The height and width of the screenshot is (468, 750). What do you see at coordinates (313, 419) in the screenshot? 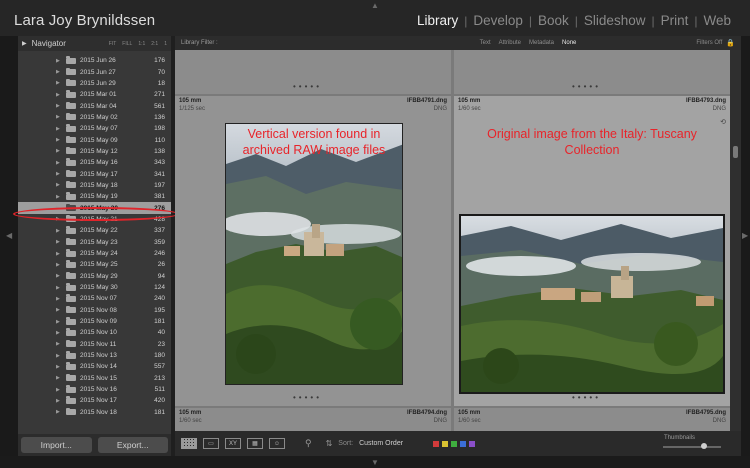
I see `grid-cell-partial: 105 mm IFBB4794.dng 1/60 sec DNG` at bounding box center [313, 419].